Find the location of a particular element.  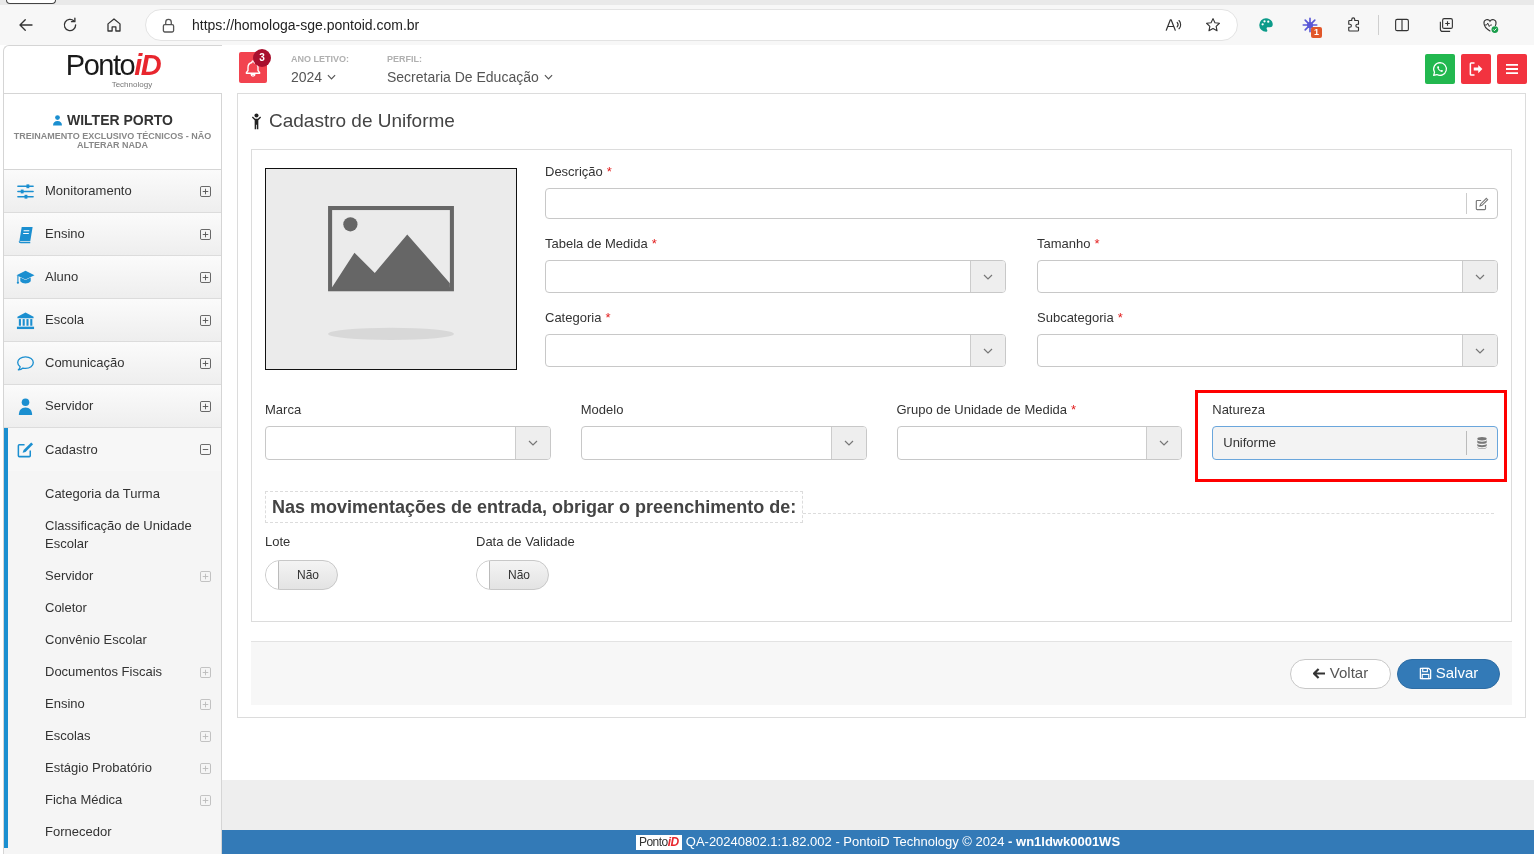

phone-bubble-icon is located at coordinates (1440, 69).